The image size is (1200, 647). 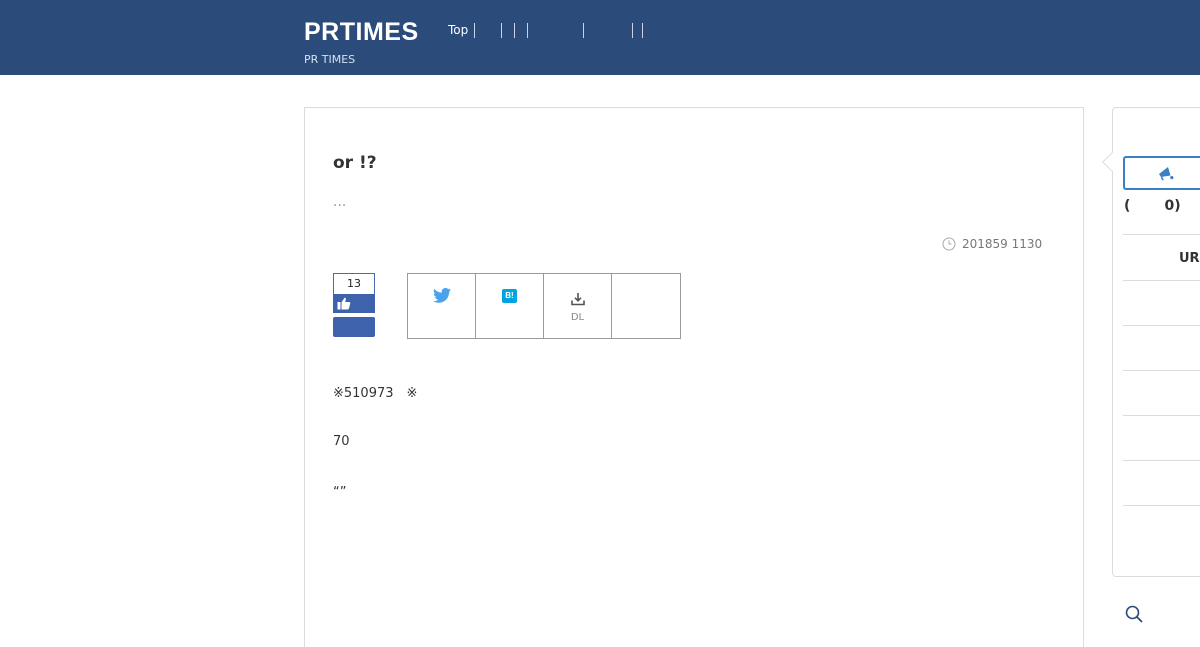 I want to click on thumbs-up-icon, so click(x=344, y=303).